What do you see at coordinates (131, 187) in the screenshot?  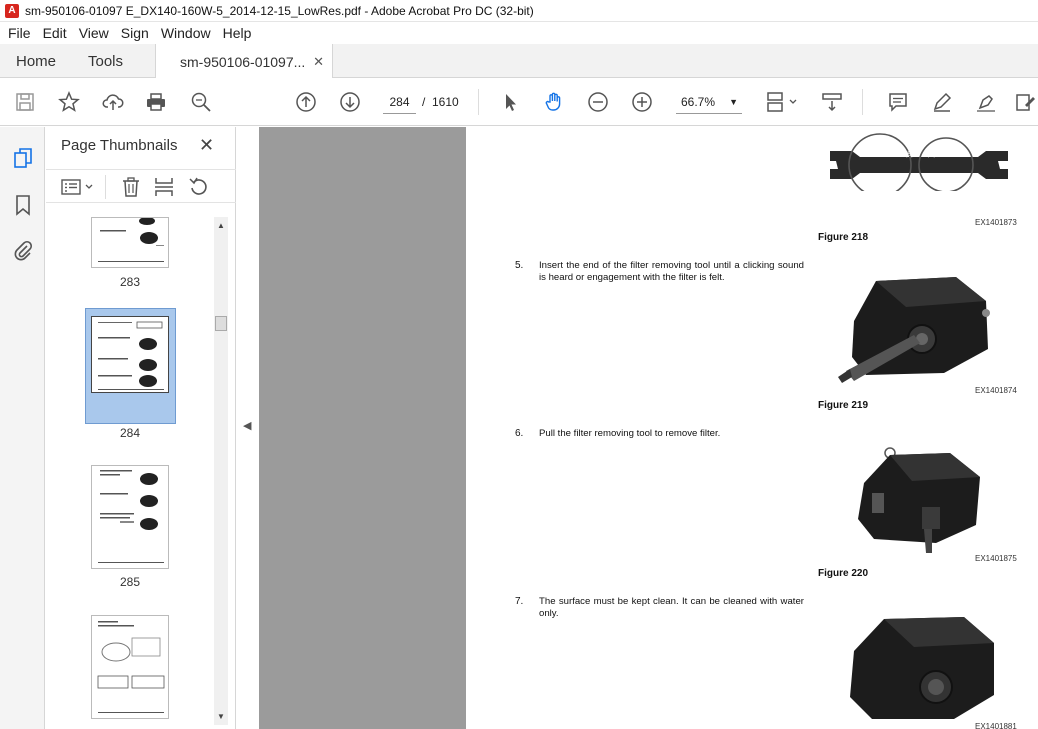 I see `delete-trash-icon` at bounding box center [131, 187].